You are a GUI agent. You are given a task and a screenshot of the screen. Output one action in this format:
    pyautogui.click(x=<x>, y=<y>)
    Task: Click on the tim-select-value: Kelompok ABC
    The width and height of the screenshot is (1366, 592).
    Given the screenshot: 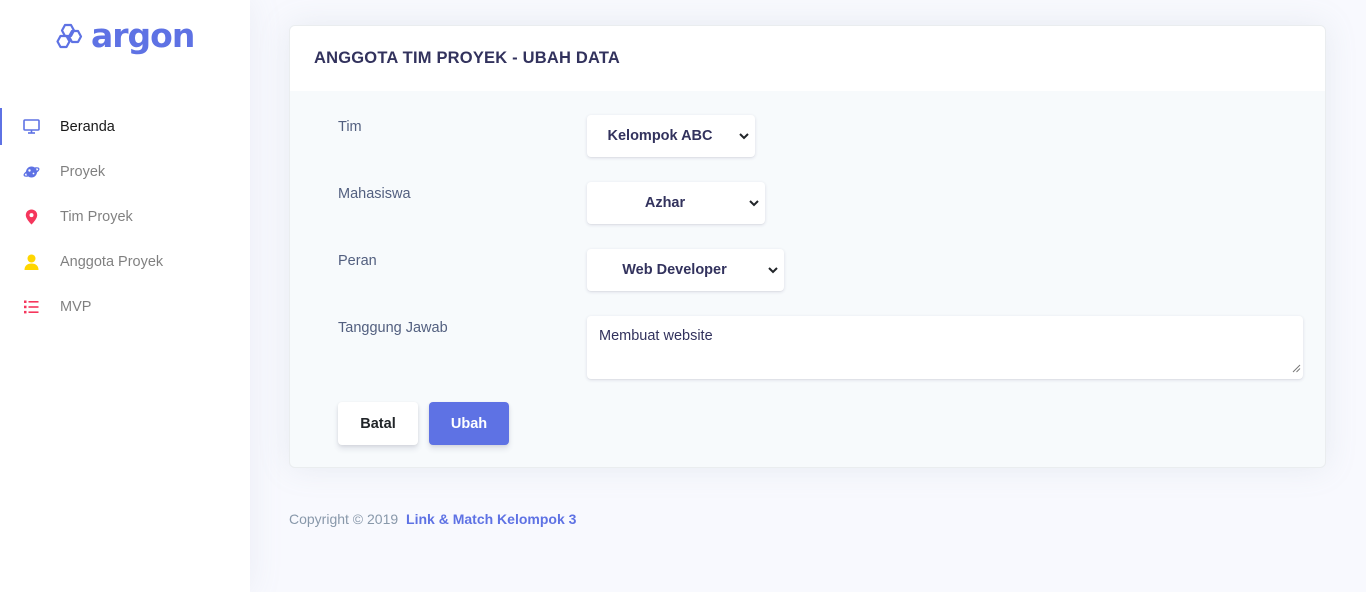 What is the action you would take?
    pyautogui.click(x=660, y=136)
    